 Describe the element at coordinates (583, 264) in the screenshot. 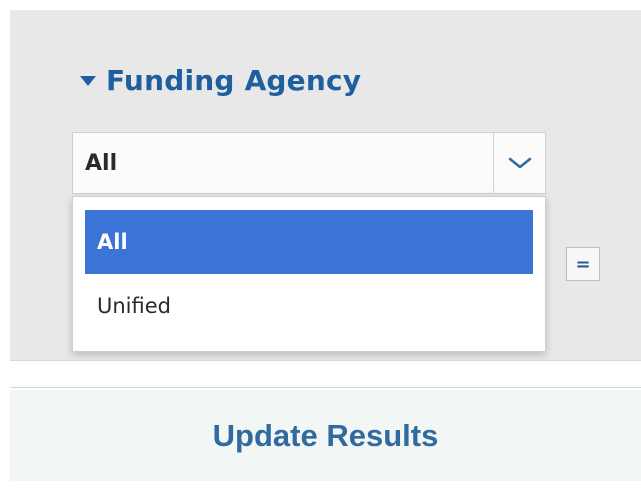

I see `equals-button: =` at that location.